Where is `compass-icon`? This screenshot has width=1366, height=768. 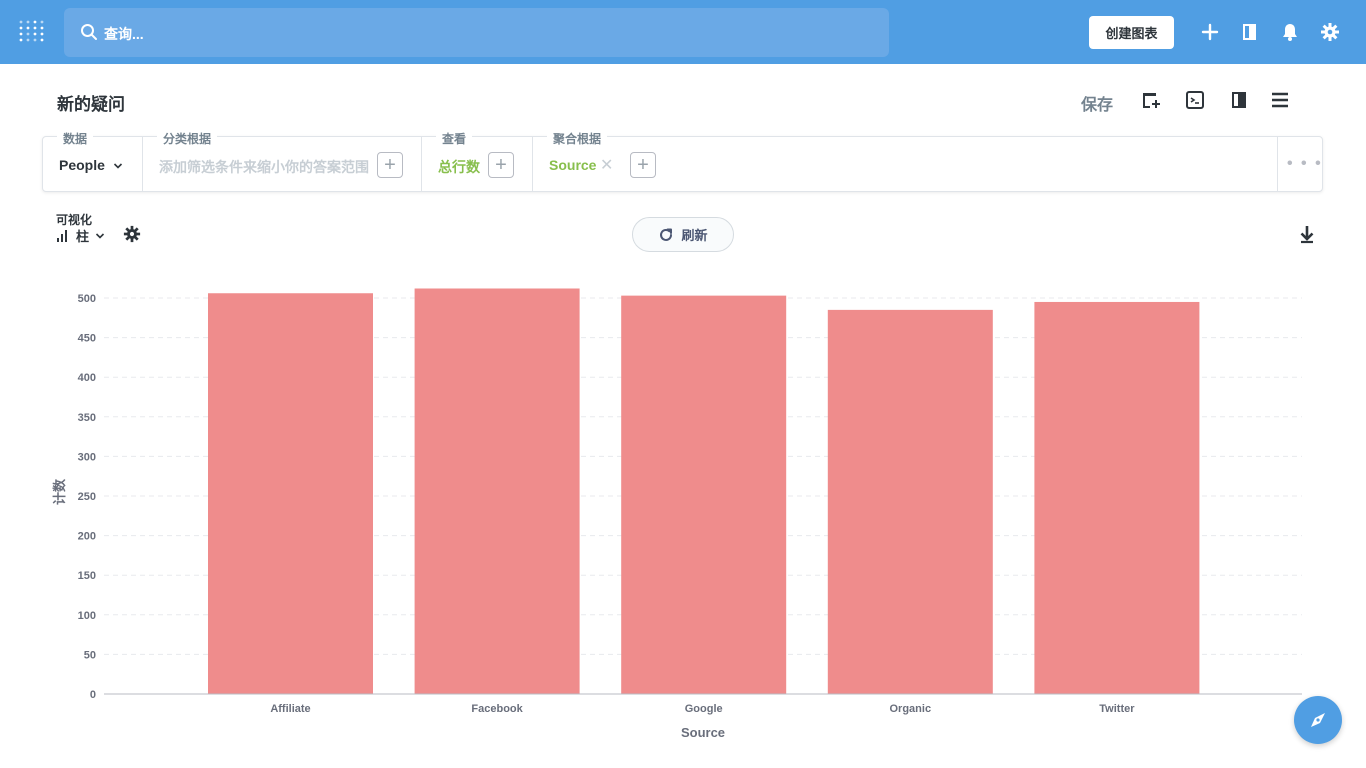 compass-icon is located at coordinates (1318, 720).